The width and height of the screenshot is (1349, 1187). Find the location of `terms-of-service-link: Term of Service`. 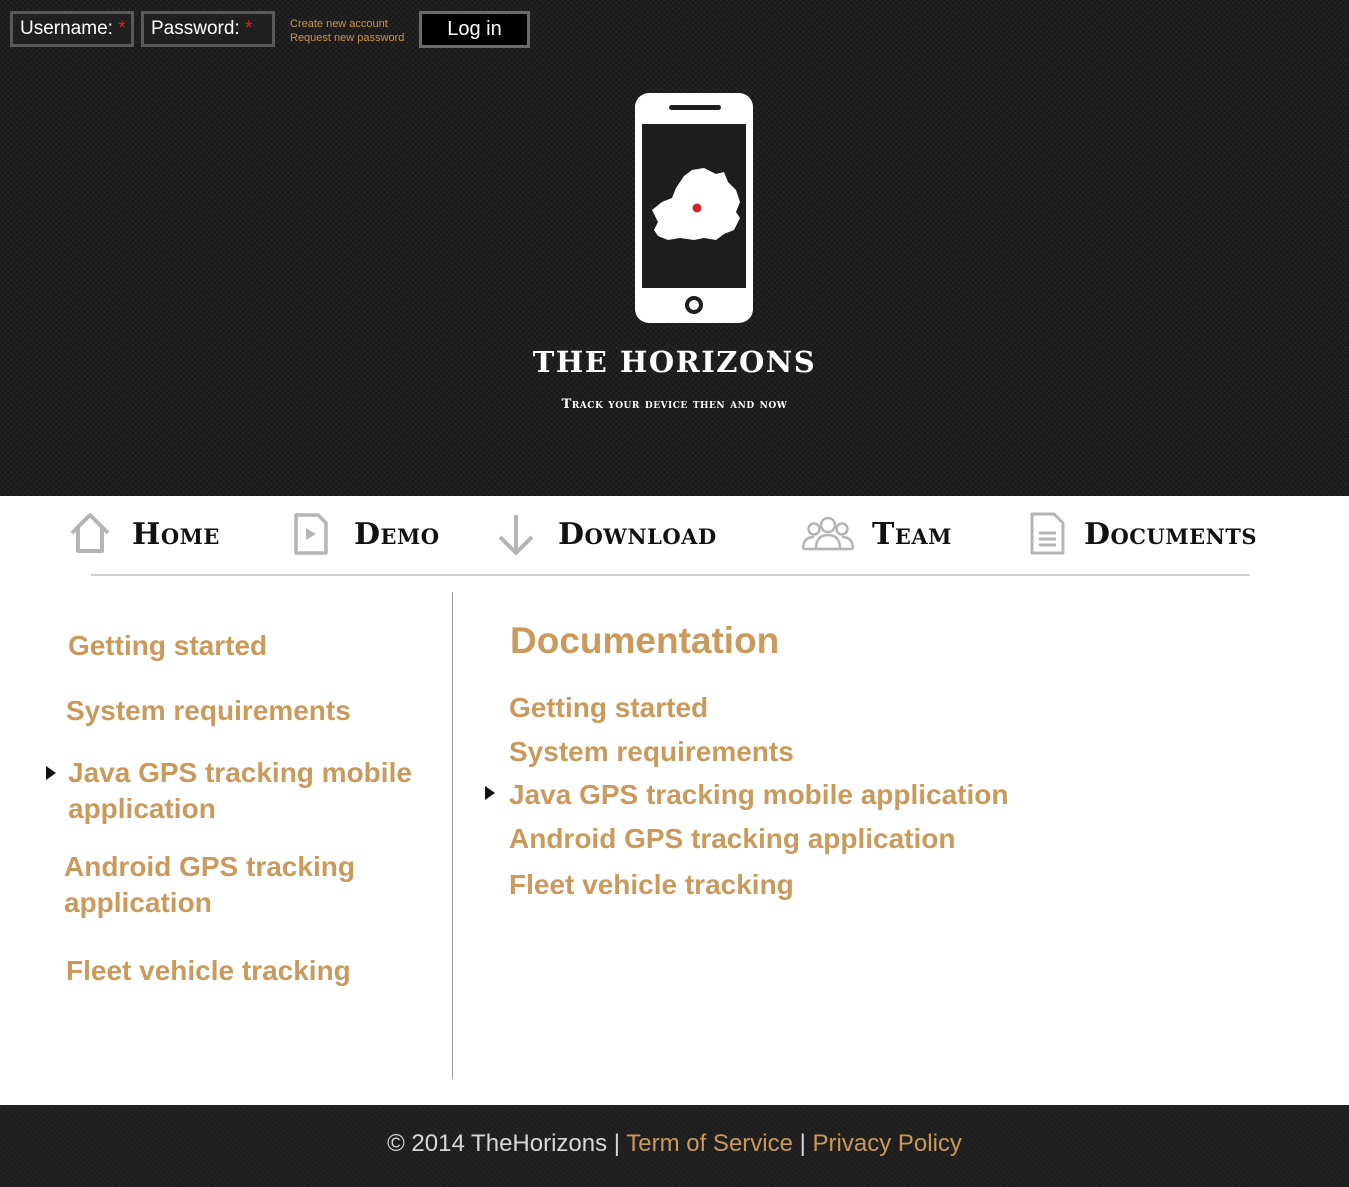

terms-of-service-link: Term of Service is located at coordinates (709, 1143).